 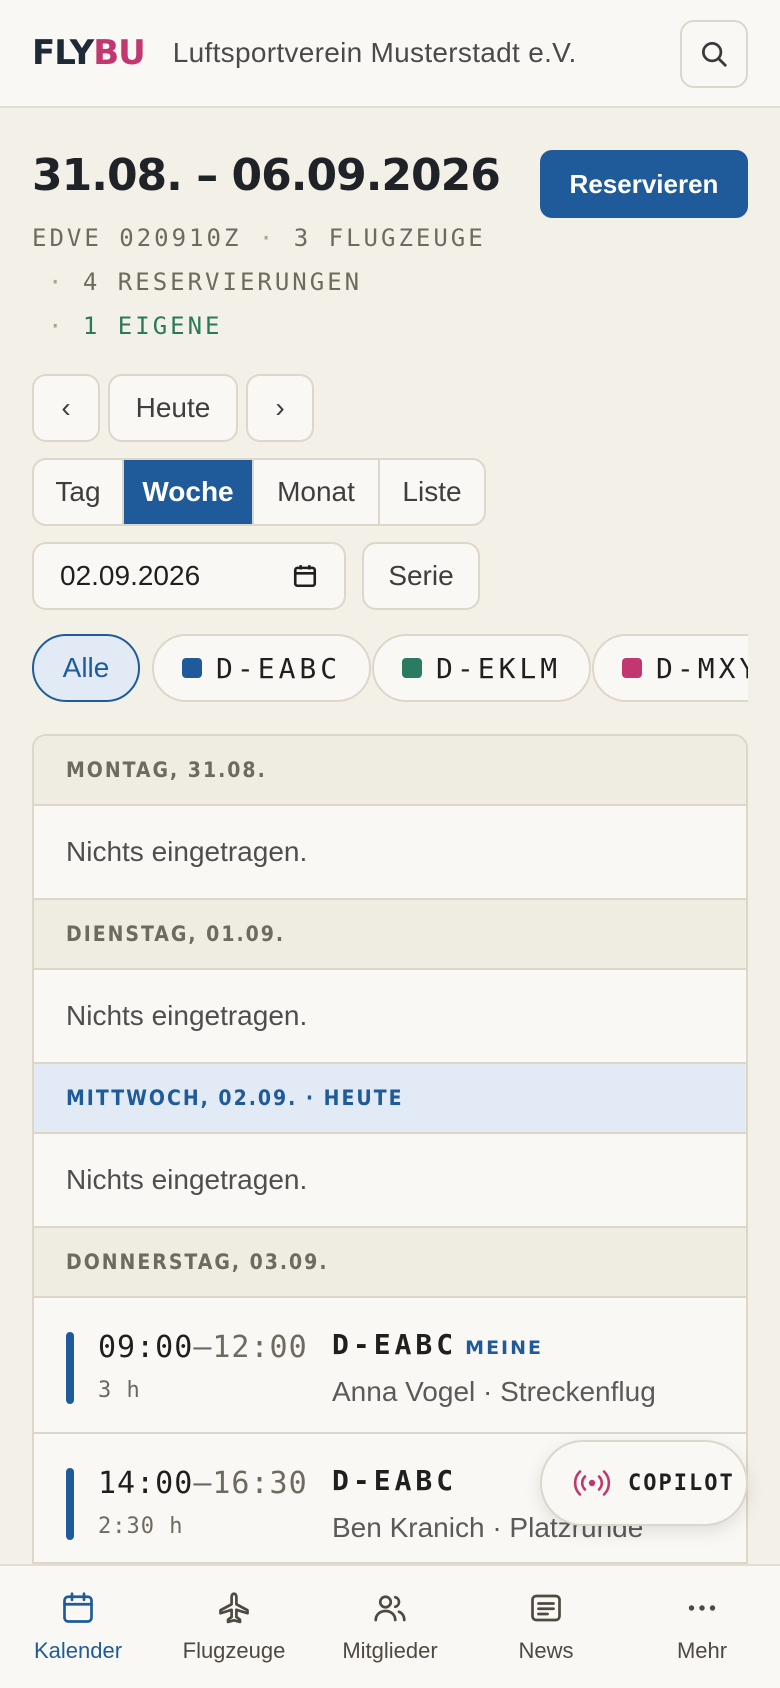 I want to click on search-icon, so click(x=714, y=54).